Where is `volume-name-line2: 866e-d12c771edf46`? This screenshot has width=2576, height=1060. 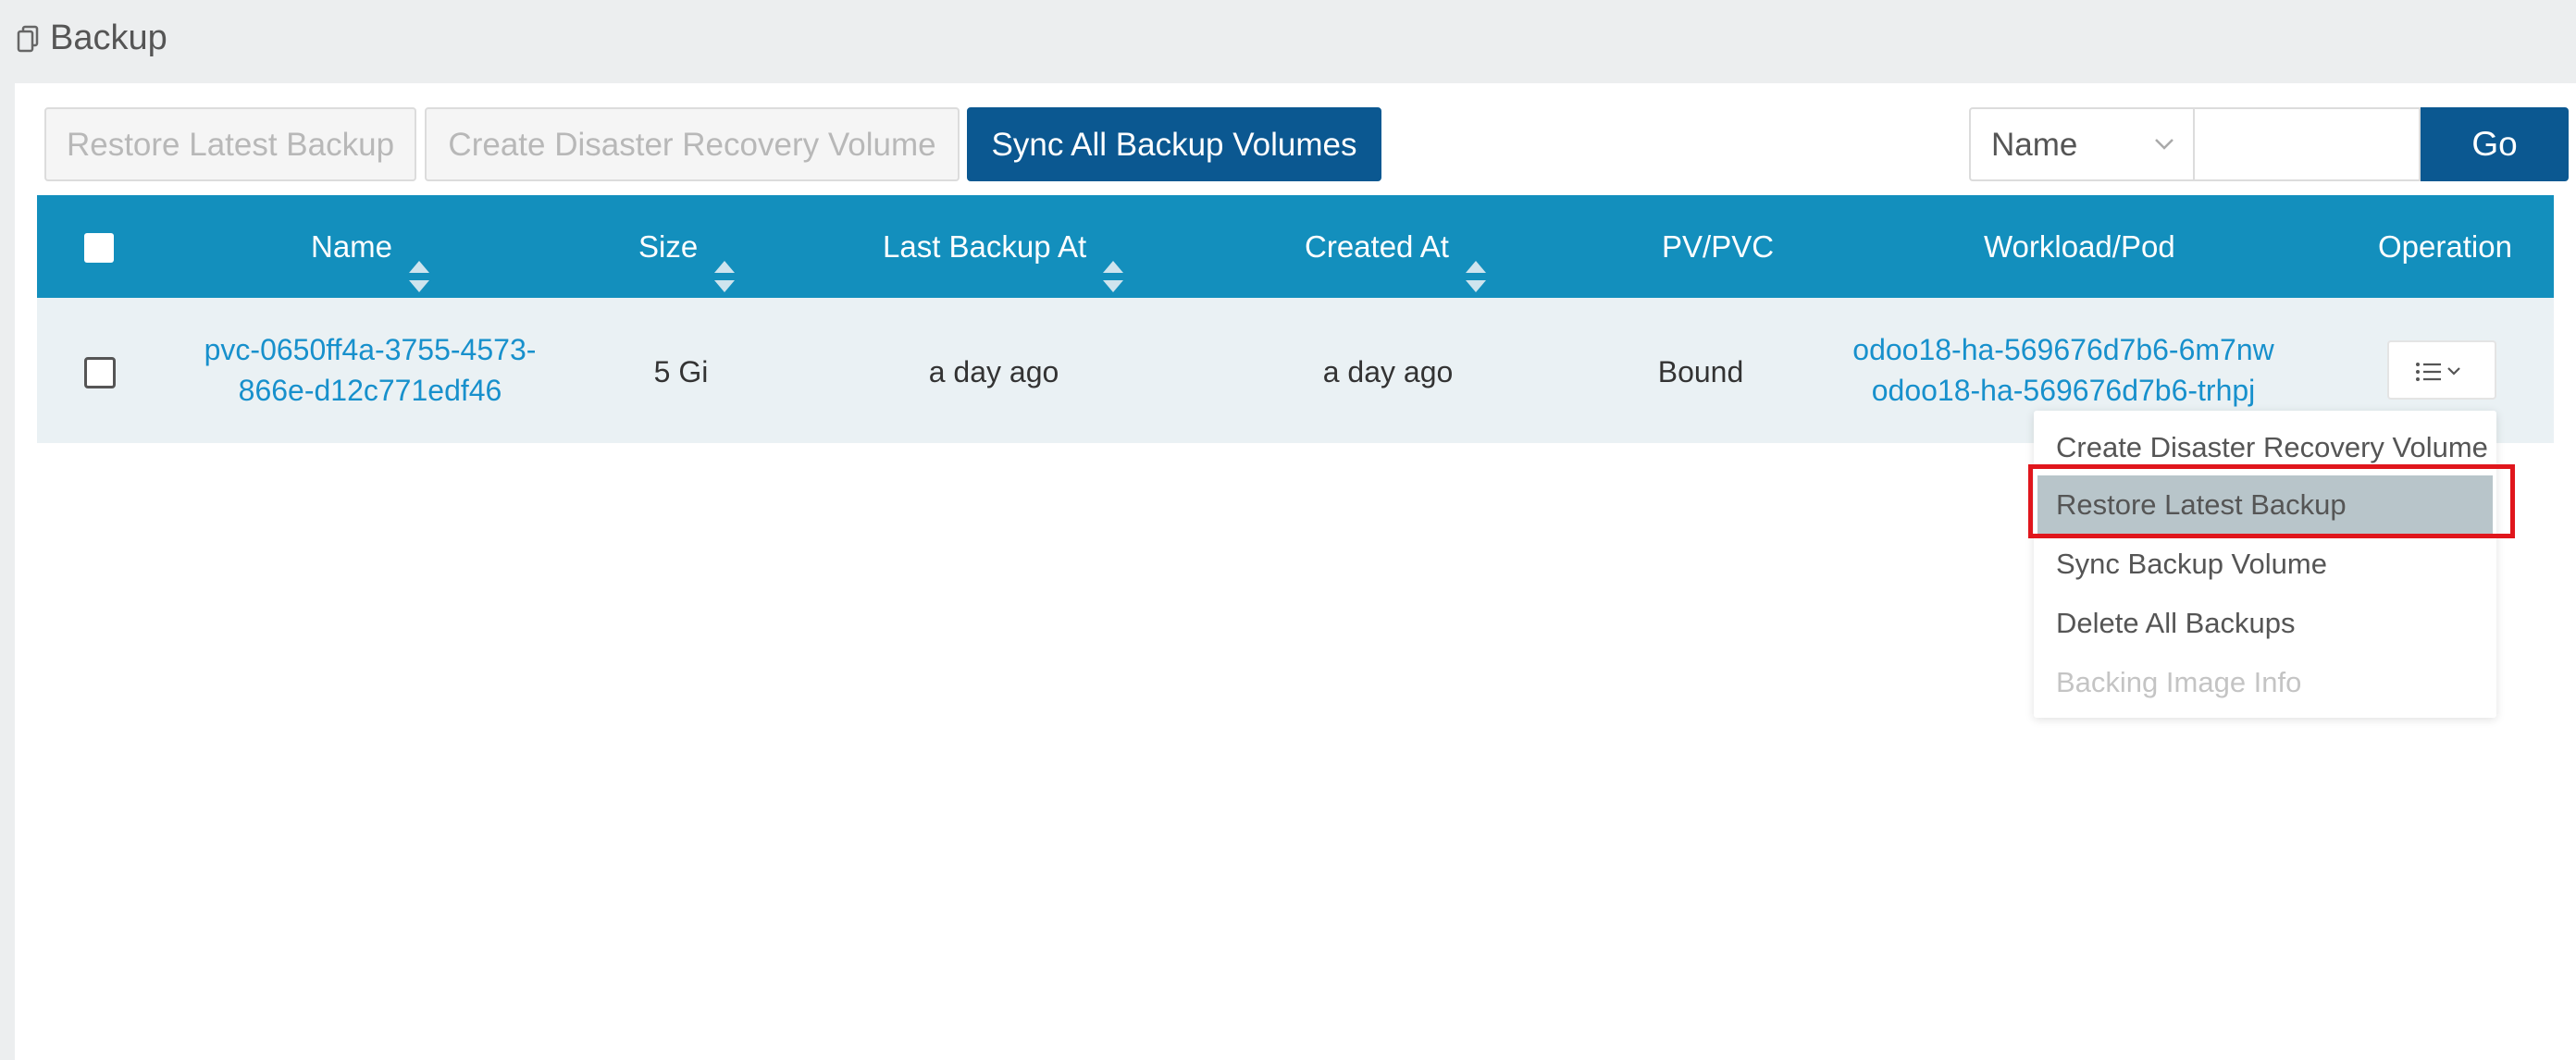 volume-name-line2: 866e-d12c771edf46 is located at coordinates (370, 391).